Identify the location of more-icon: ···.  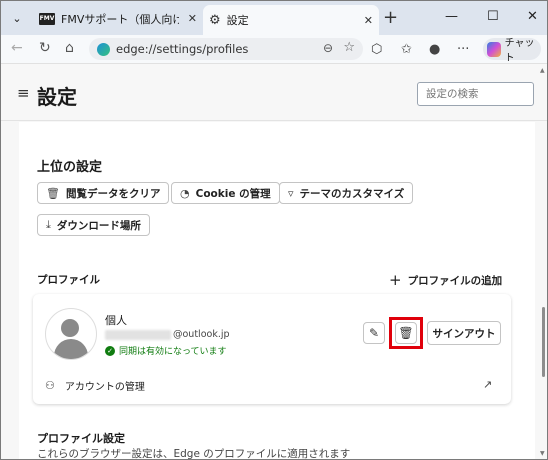
(463, 49).